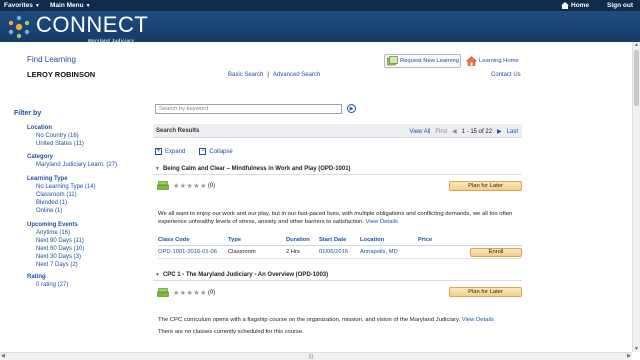 The width and height of the screenshot is (640, 360). Describe the element at coordinates (111, 40) in the screenshot. I see `brand-subtitle: Maryland Judiciary` at that location.